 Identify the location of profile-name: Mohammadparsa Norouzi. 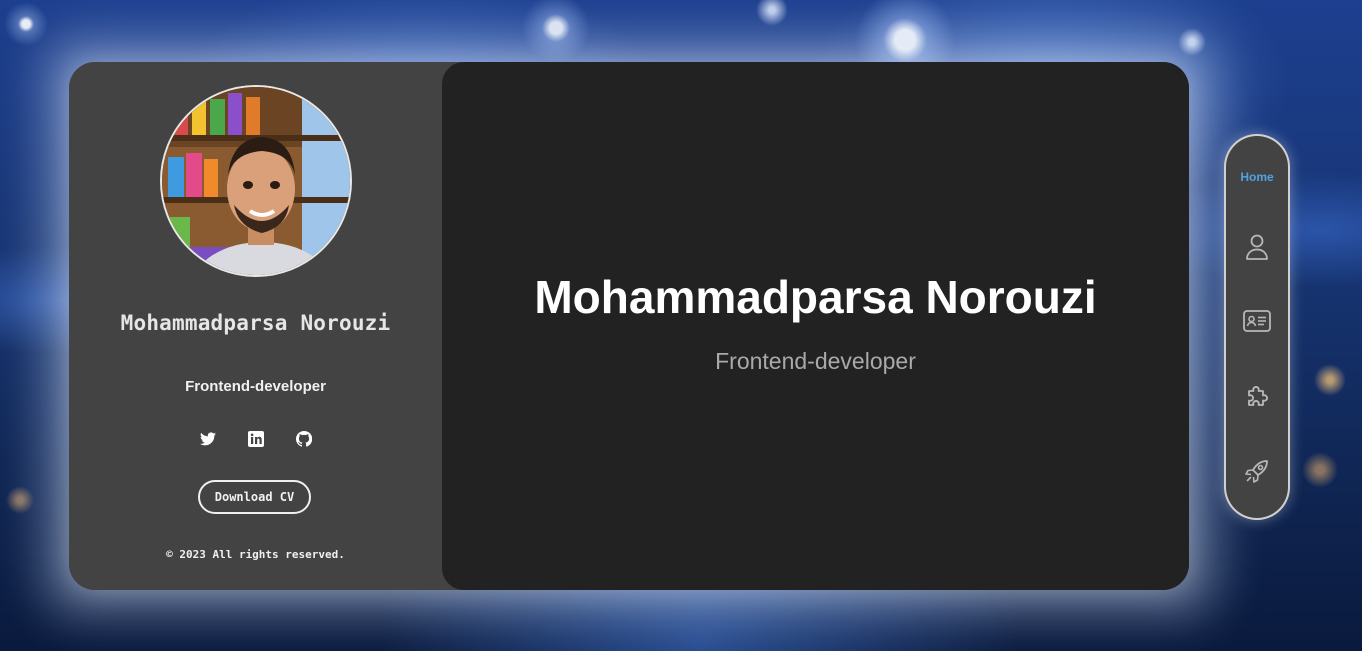
(255, 323).